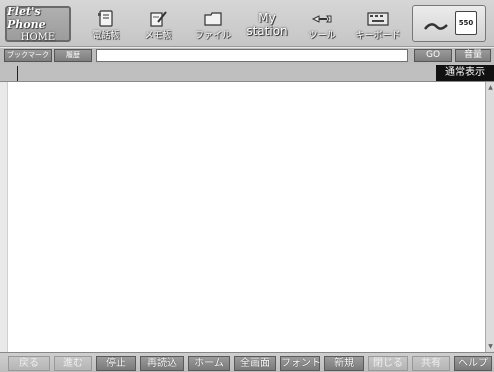 This screenshot has height=372, width=494. What do you see at coordinates (344, 363) in the screenshot?
I see `new-window-button: 新規` at bounding box center [344, 363].